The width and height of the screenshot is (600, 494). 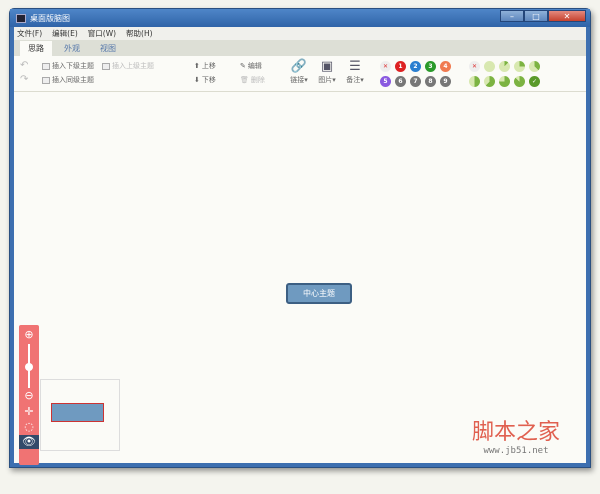 I want to click on menu-window: 窗口(W), so click(x=102, y=33).